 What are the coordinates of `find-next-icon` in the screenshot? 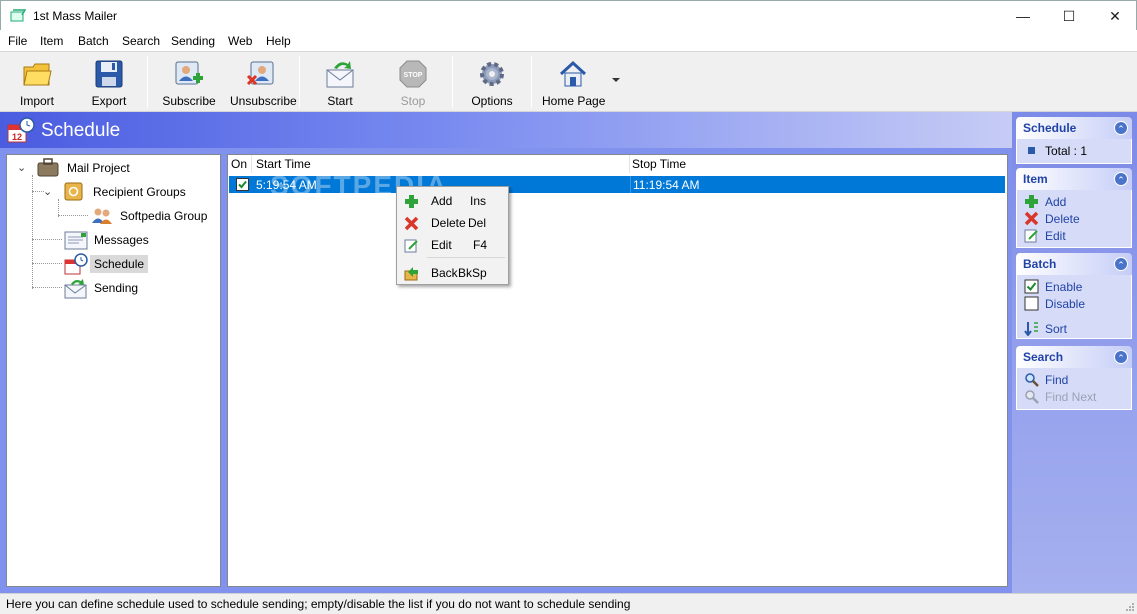 It's located at (1032, 397).